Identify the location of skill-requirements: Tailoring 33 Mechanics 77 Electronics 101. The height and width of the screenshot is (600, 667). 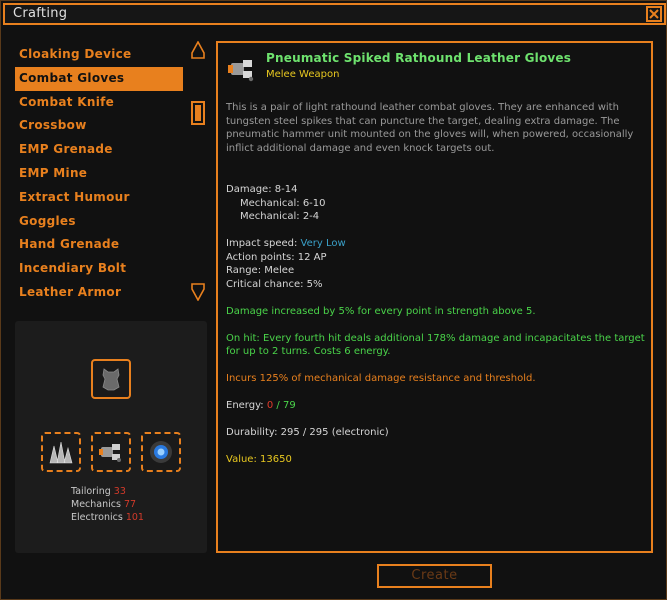
(107, 504).